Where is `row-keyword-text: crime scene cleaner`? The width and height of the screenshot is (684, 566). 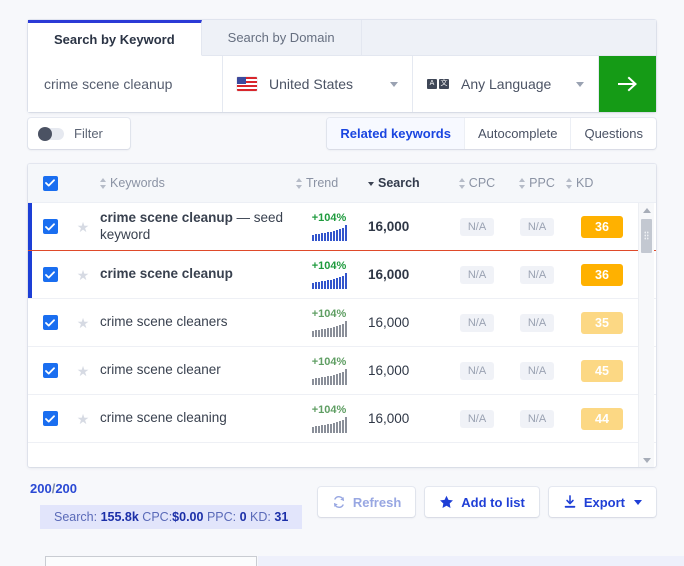
row-keyword-text: crime scene cleaner is located at coordinates (160, 370).